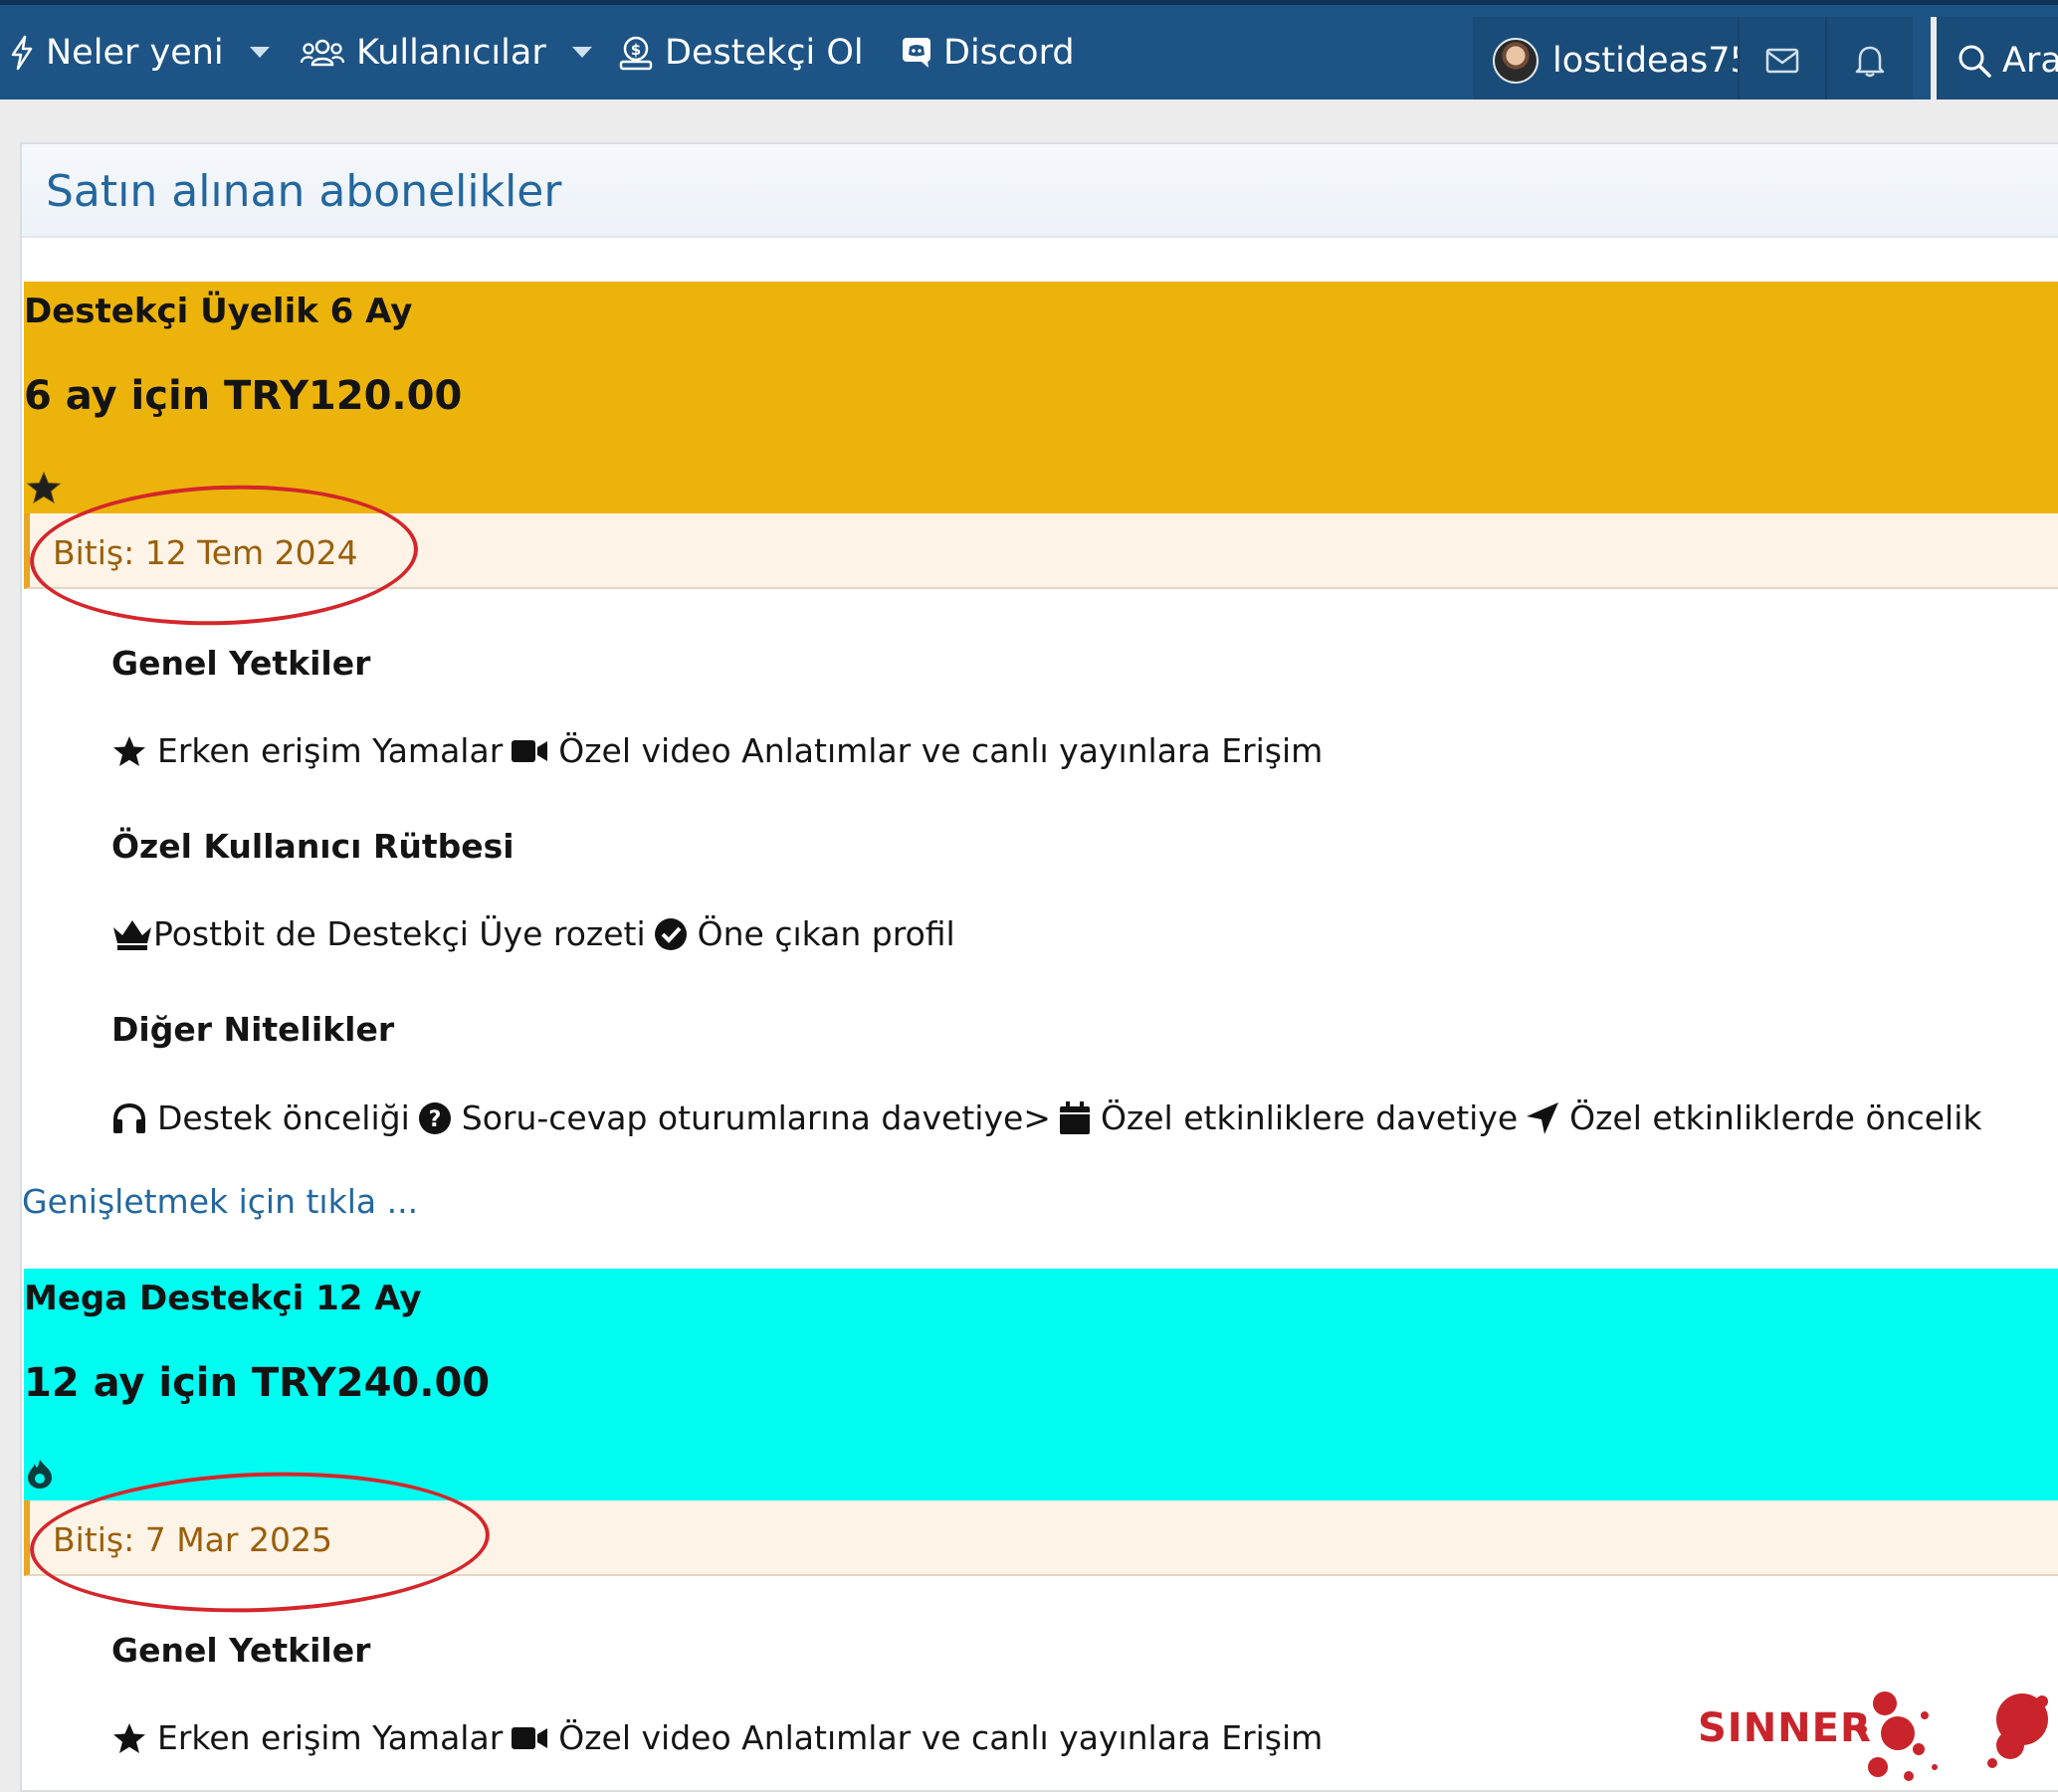 Image resolution: width=2058 pixels, height=1792 pixels. What do you see at coordinates (22, 52) in the screenshot?
I see `bolt-icon` at bounding box center [22, 52].